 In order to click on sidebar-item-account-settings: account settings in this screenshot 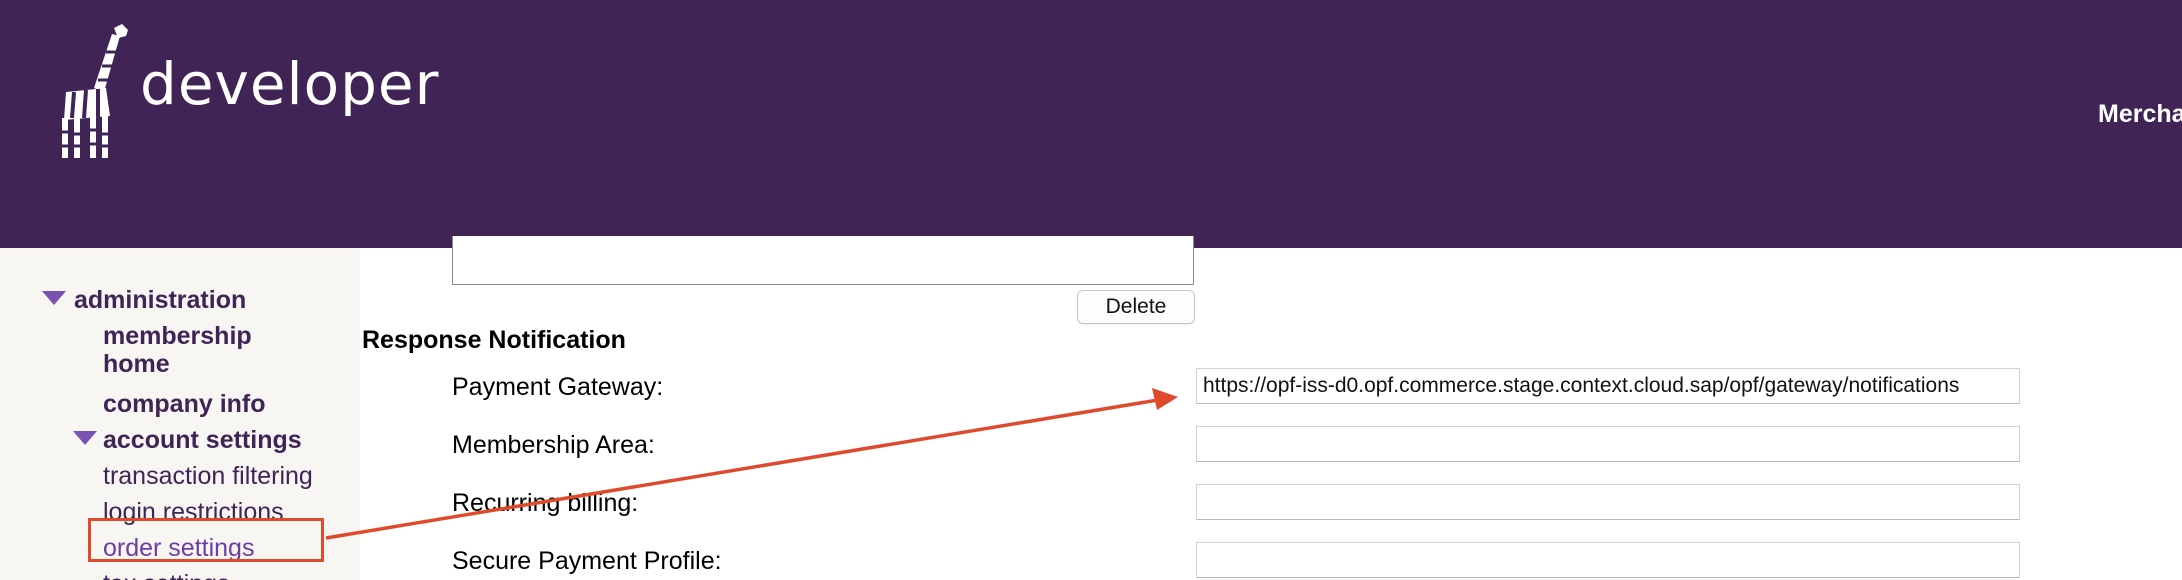, I will do `click(202, 440)`.